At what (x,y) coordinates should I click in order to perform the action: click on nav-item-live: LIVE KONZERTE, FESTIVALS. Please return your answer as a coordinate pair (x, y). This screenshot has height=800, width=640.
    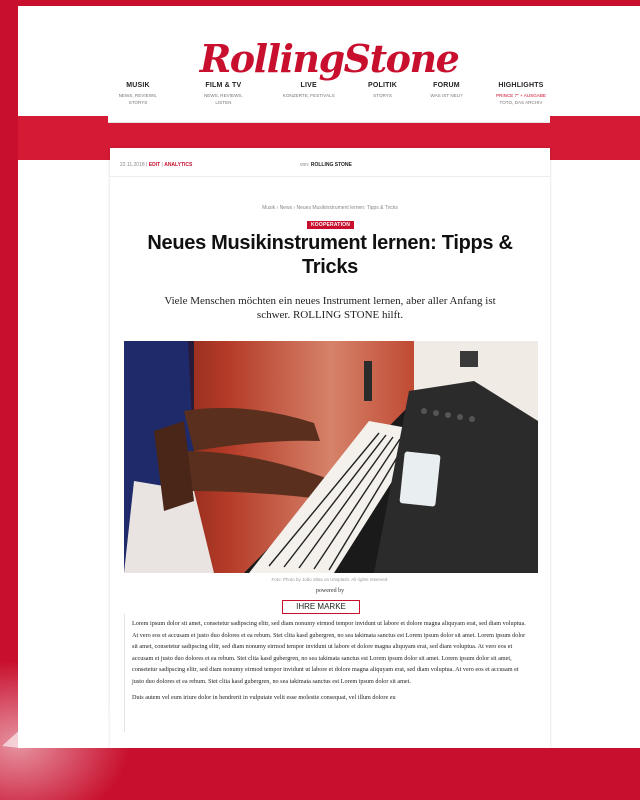
    Looking at the image, I should click on (309, 102).